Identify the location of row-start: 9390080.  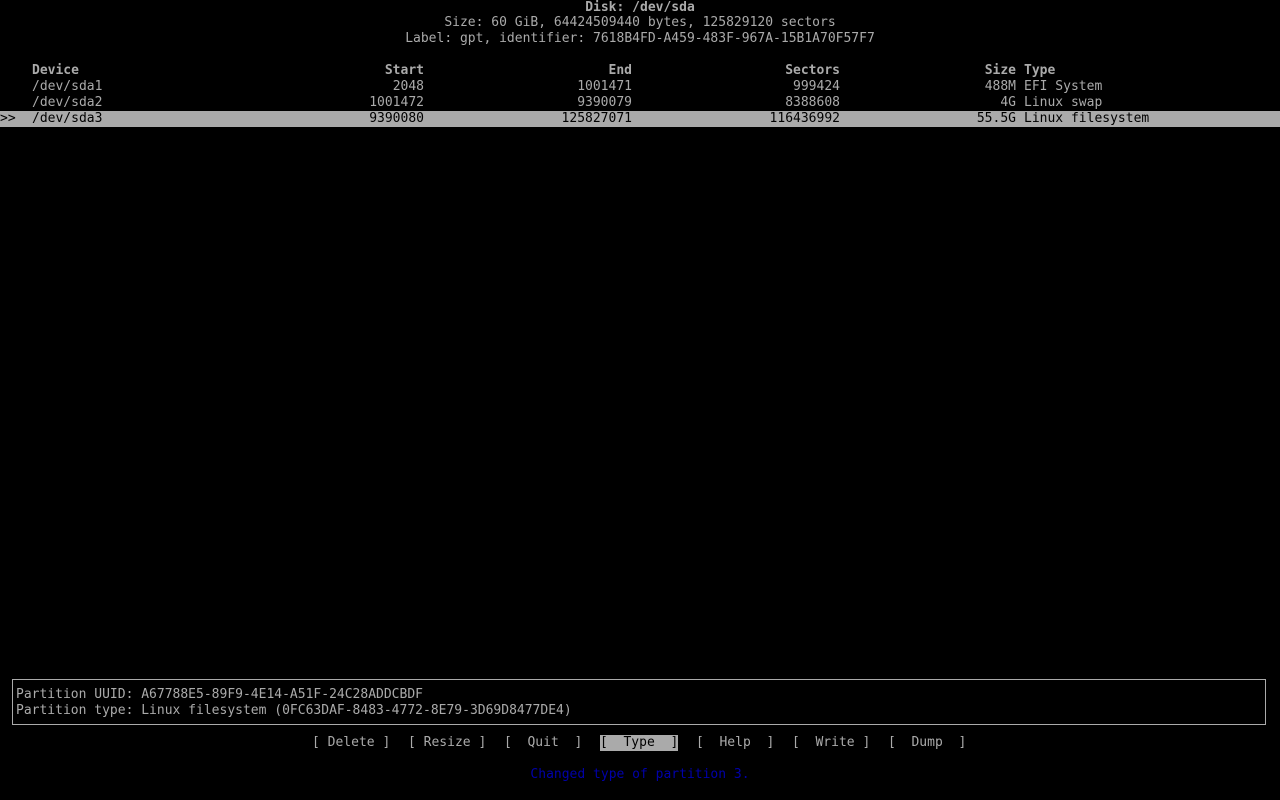
(396, 118).